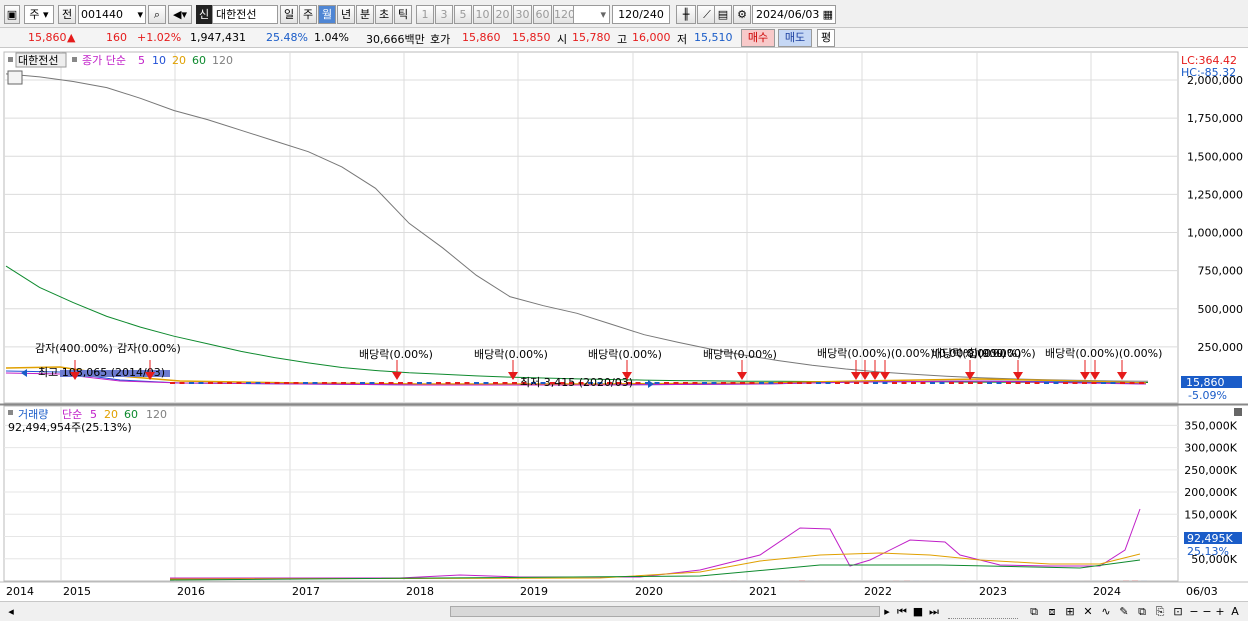 The width and height of the screenshot is (1248, 621). Describe the element at coordinates (1208, 72) in the screenshot. I see `hc-label: HC:-85.32` at that location.